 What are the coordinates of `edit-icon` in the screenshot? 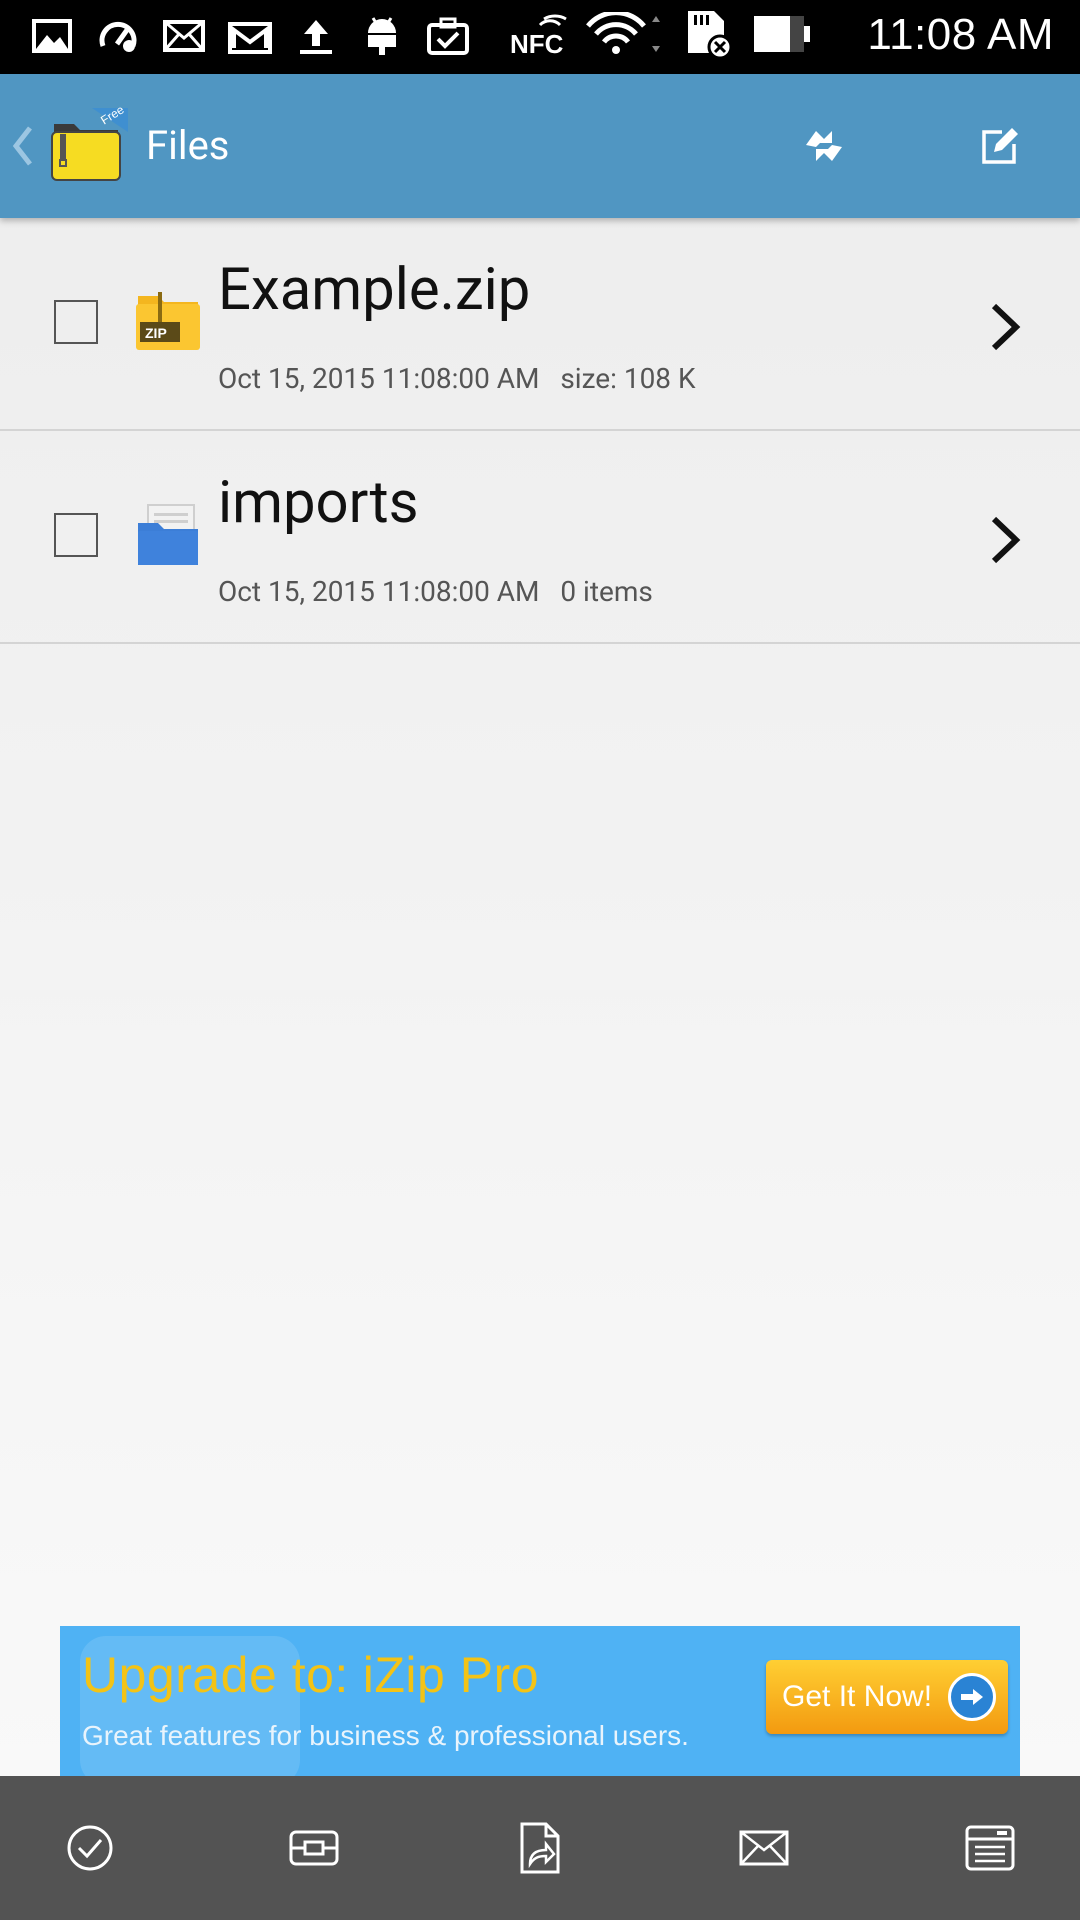 It's located at (1000, 146).